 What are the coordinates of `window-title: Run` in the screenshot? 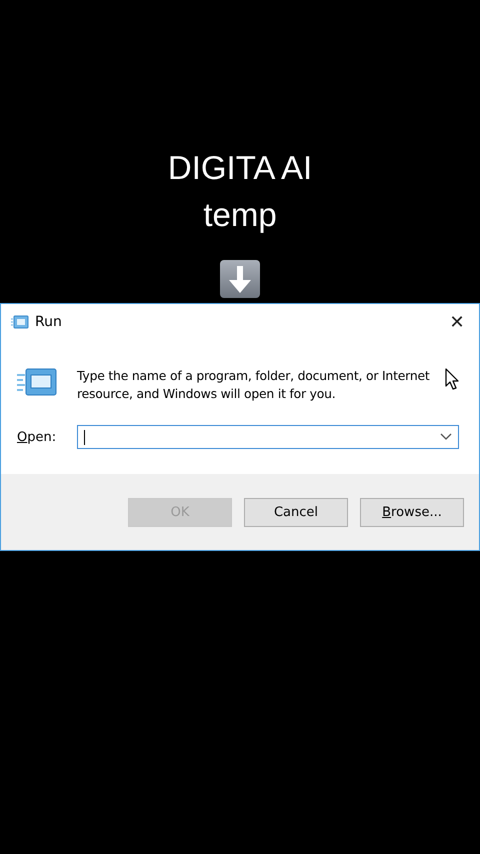 It's located at (49, 322).